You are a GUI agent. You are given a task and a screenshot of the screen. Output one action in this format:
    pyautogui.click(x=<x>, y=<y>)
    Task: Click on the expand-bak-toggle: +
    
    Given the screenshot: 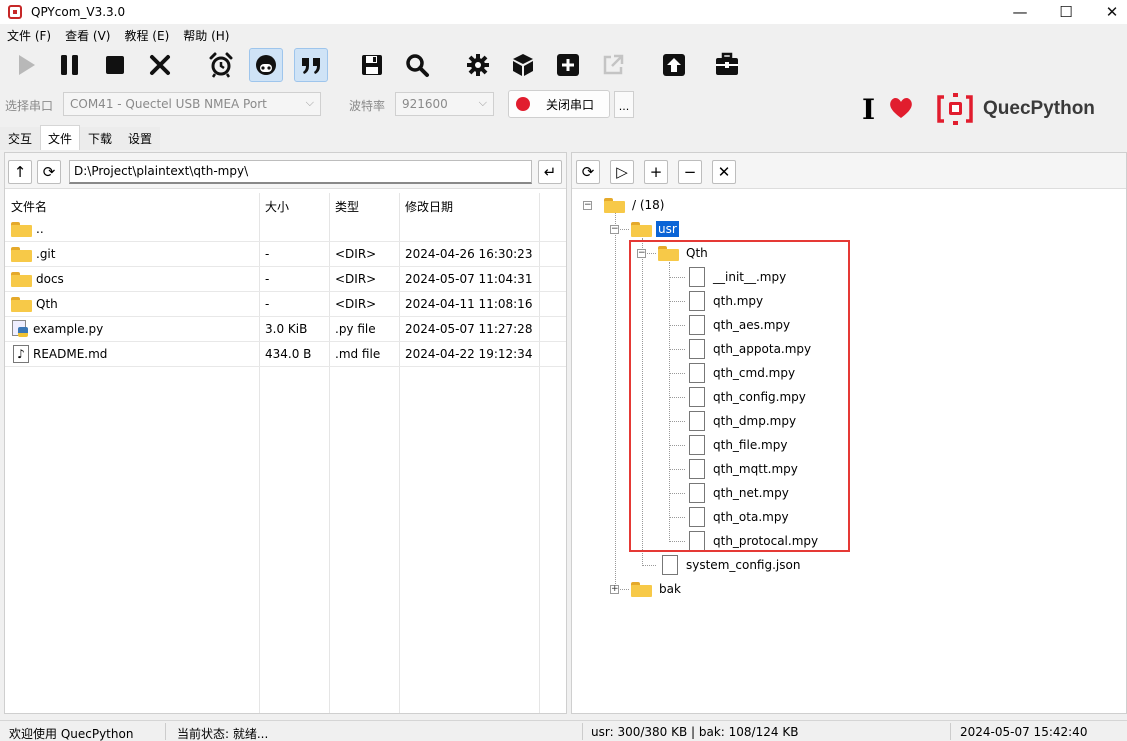 What is the action you would take?
    pyautogui.click(x=614, y=589)
    